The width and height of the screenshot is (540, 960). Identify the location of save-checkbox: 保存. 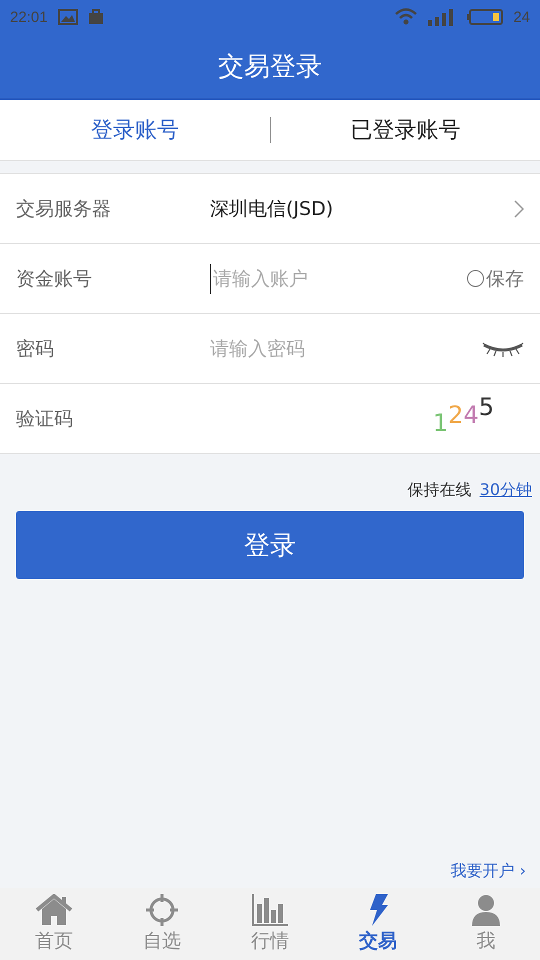
(495, 279).